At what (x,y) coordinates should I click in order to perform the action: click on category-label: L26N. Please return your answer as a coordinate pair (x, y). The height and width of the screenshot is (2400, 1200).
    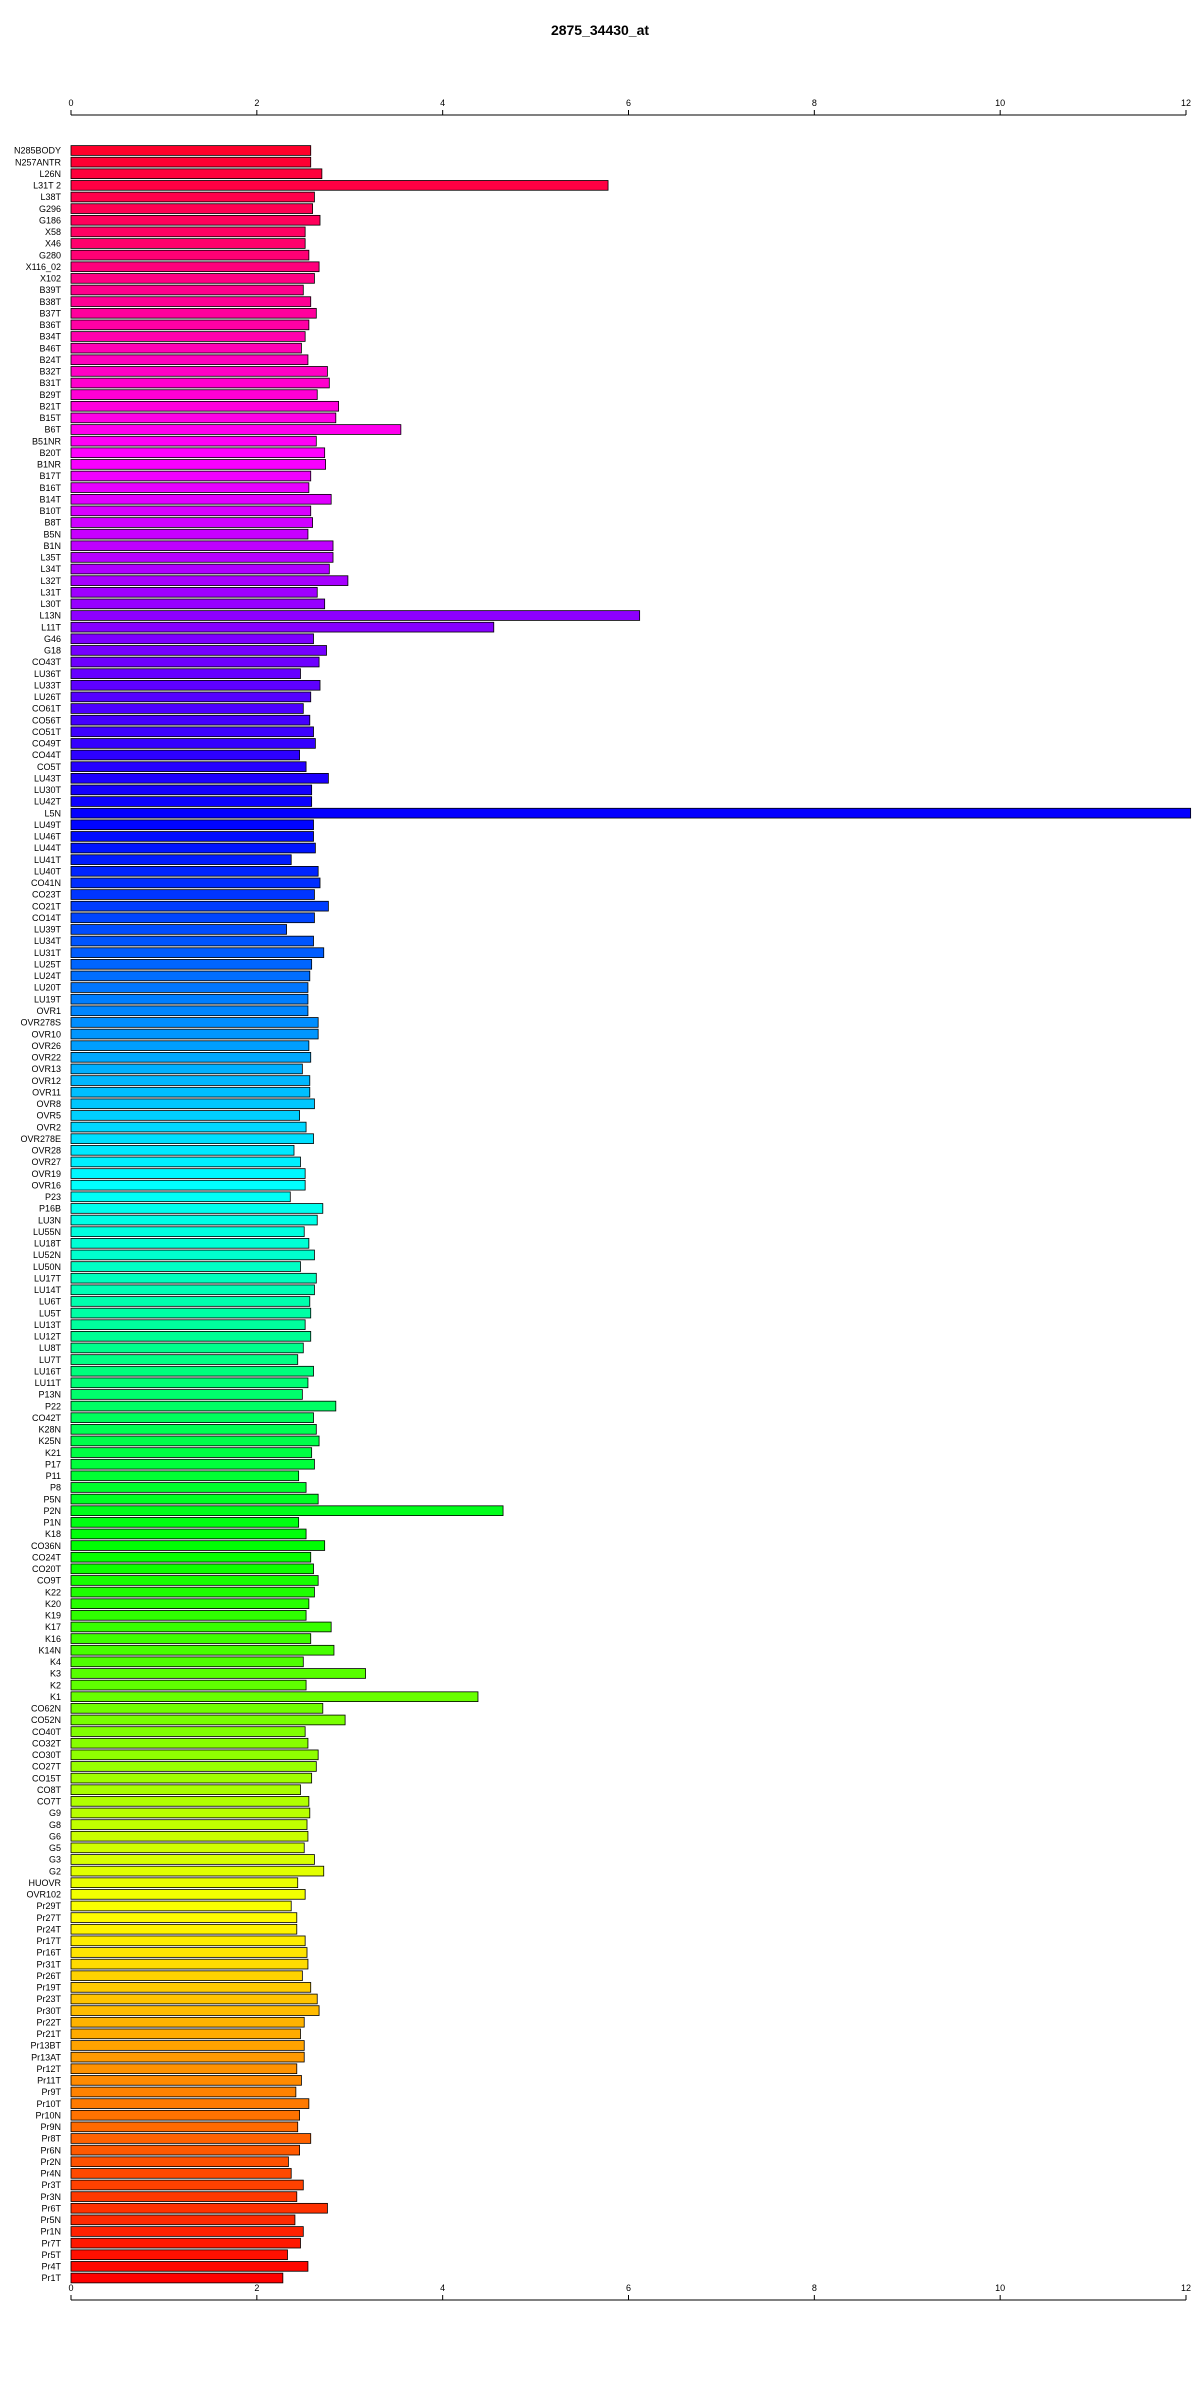
    Looking at the image, I should click on (50, 174).